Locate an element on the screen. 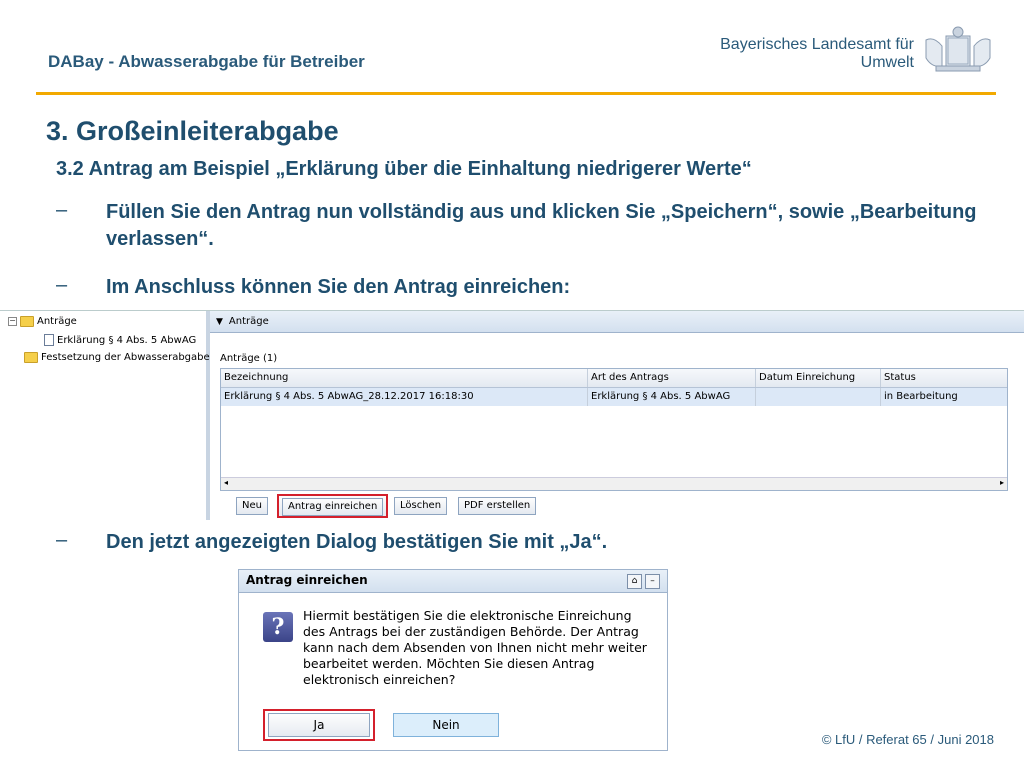 The width and height of the screenshot is (1024, 768). question-icon: ? is located at coordinates (278, 627).